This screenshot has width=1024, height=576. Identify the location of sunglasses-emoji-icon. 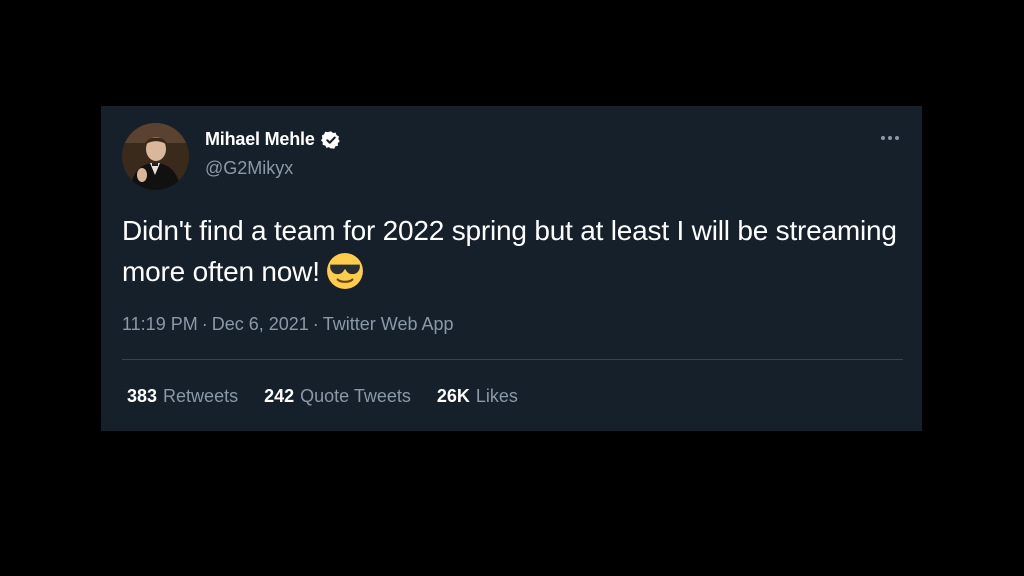
(345, 271).